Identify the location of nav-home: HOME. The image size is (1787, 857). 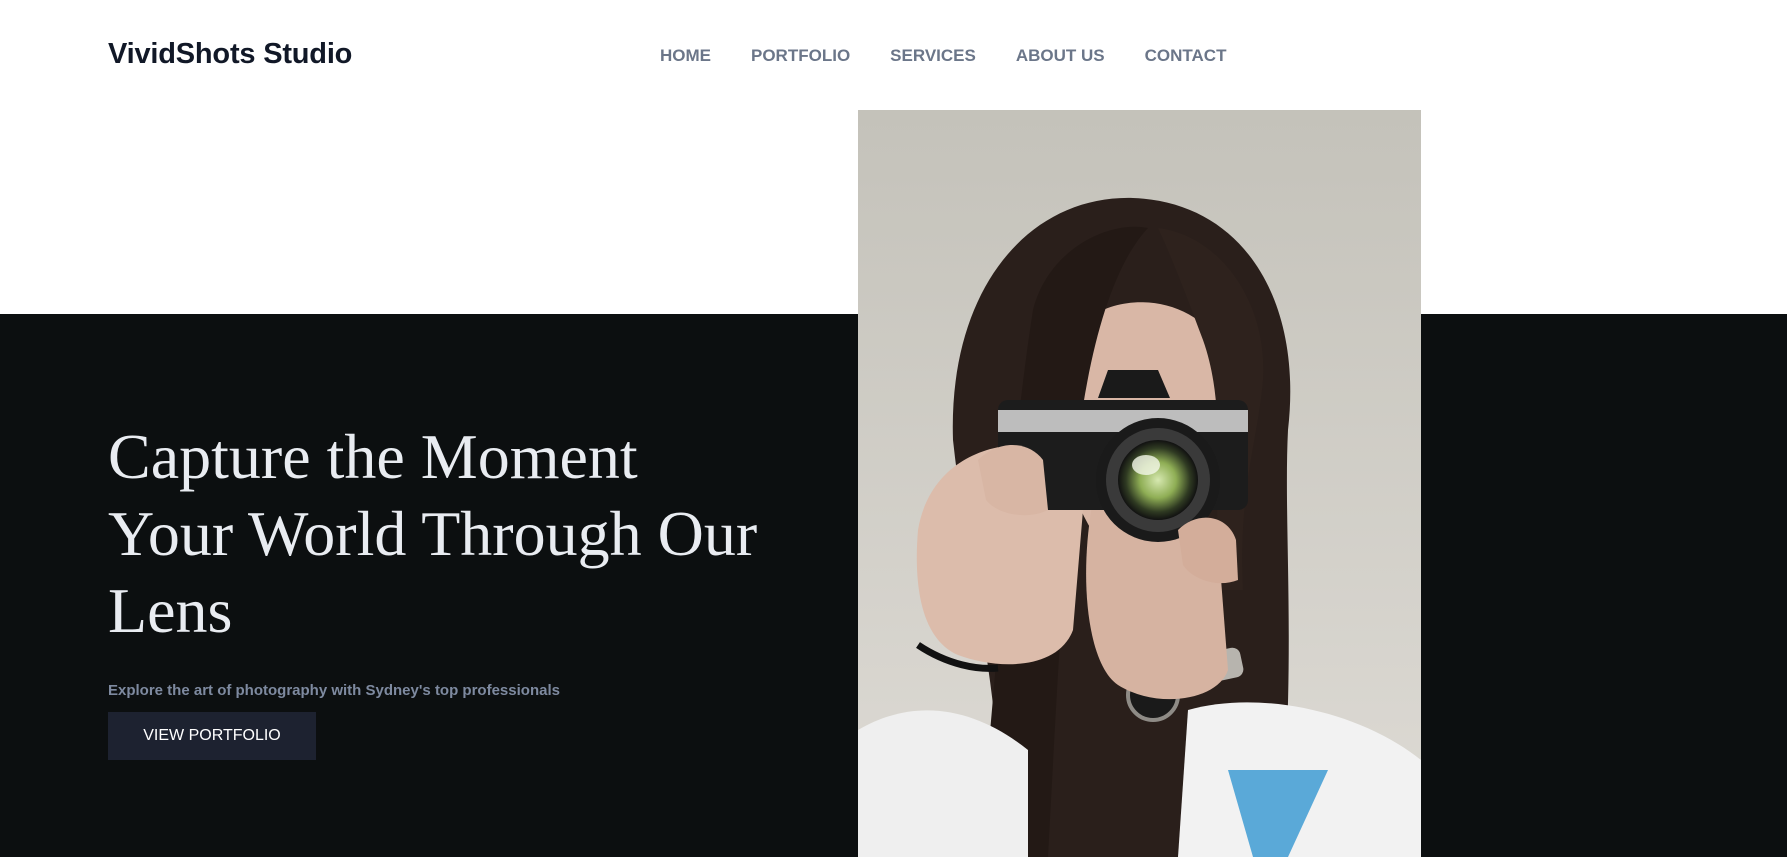
(685, 56).